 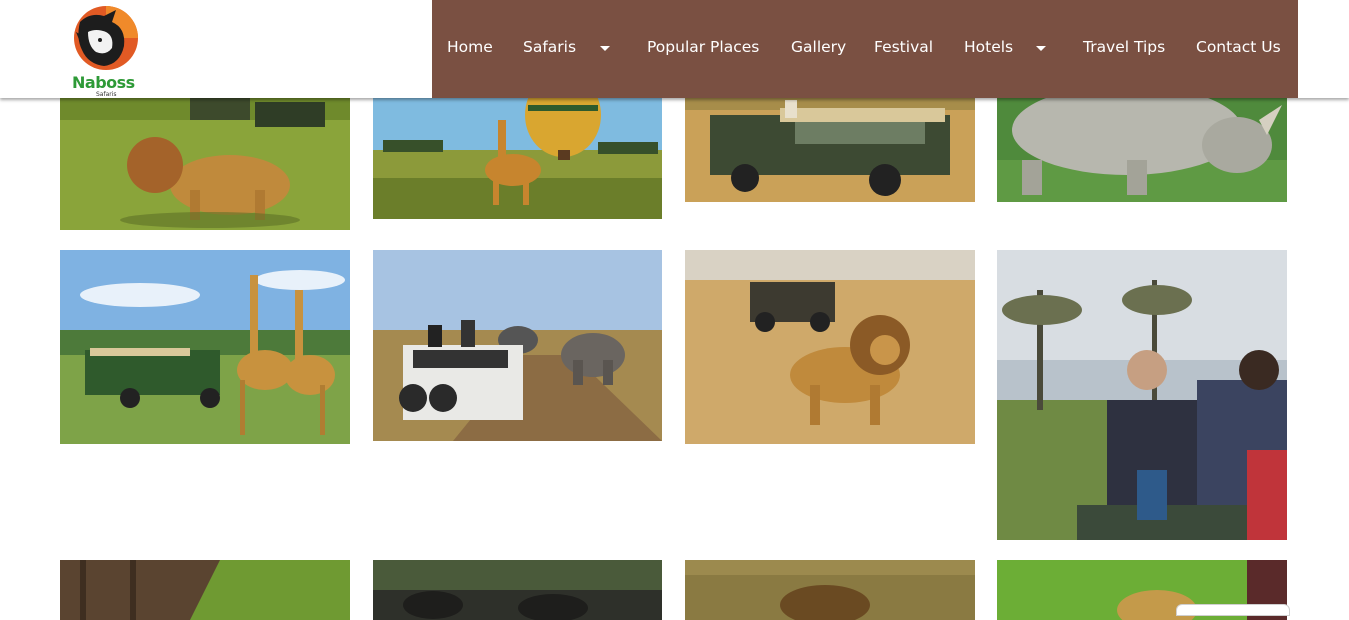 I want to click on nav-travel-tips: Travel Tips, so click(x=1124, y=47).